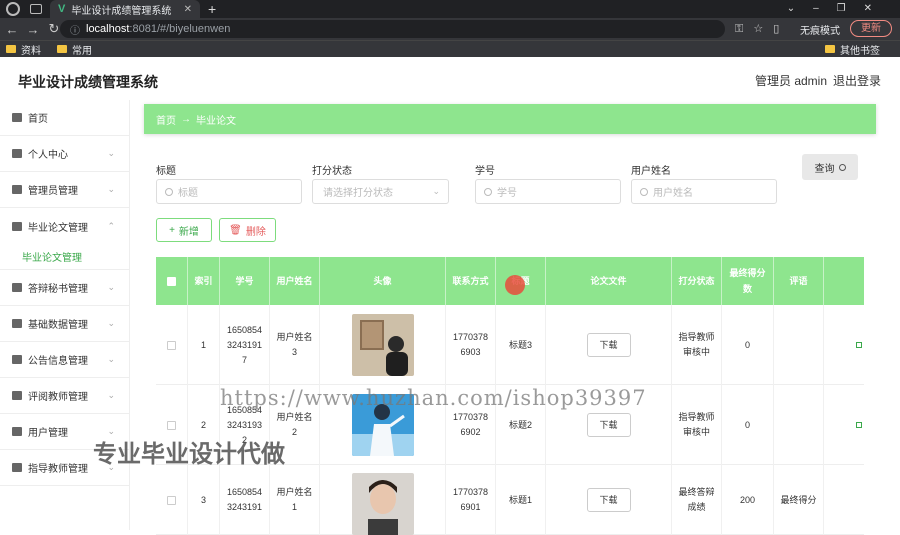 The height and width of the screenshot is (535, 900). Describe the element at coordinates (380, 191) in the screenshot. I see `status-filter-select: 请选择打分状态 ⌄` at that location.